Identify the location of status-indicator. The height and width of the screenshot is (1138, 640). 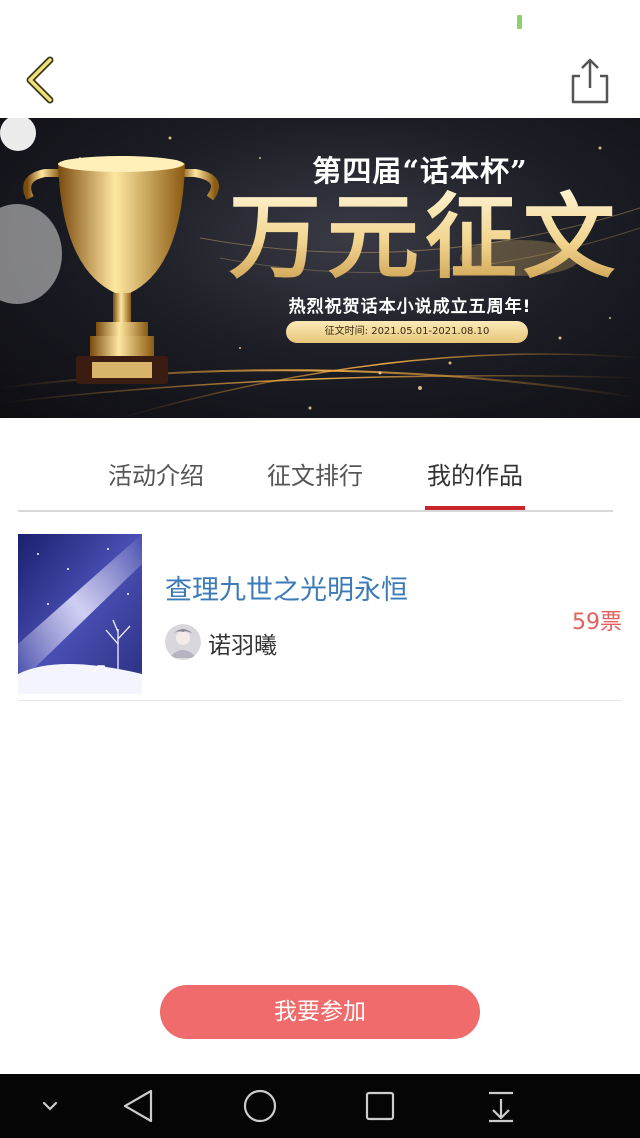
(519, 22).